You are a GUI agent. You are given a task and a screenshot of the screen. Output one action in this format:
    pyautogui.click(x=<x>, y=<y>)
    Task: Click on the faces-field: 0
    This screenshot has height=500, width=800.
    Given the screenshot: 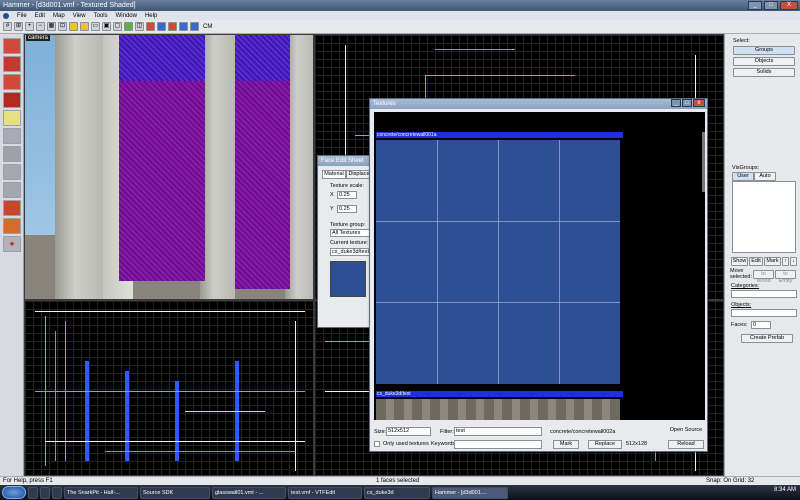 What is the action you would take?
    pyautogui.click(x=761, y=325)
    